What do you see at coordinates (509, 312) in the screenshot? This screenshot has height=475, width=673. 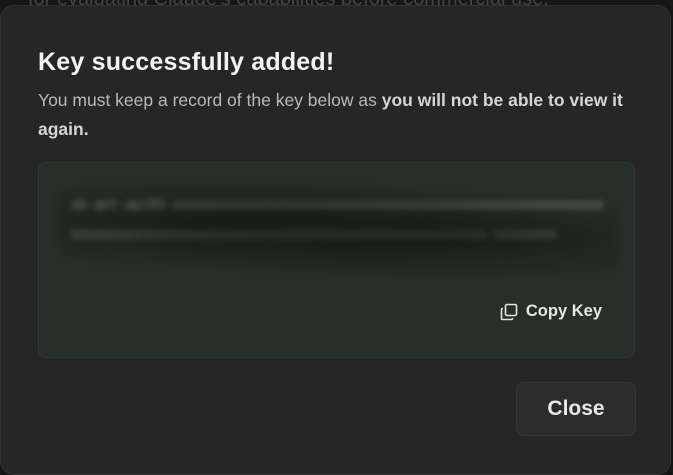 I see `copy-icon` at bounding box center [509, 312].